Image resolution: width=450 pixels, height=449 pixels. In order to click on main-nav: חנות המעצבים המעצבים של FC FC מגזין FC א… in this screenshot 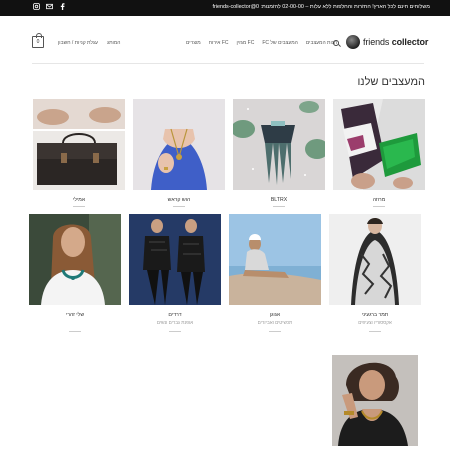, I will do `click(261, 43)`.